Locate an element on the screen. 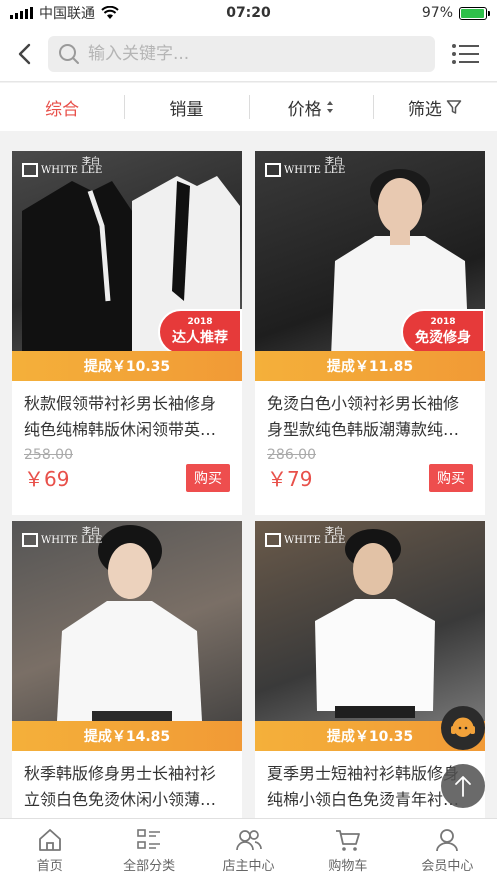 The width and height of the screenshot is (497, 883). filter-icon is located at coordinates (454, 107).